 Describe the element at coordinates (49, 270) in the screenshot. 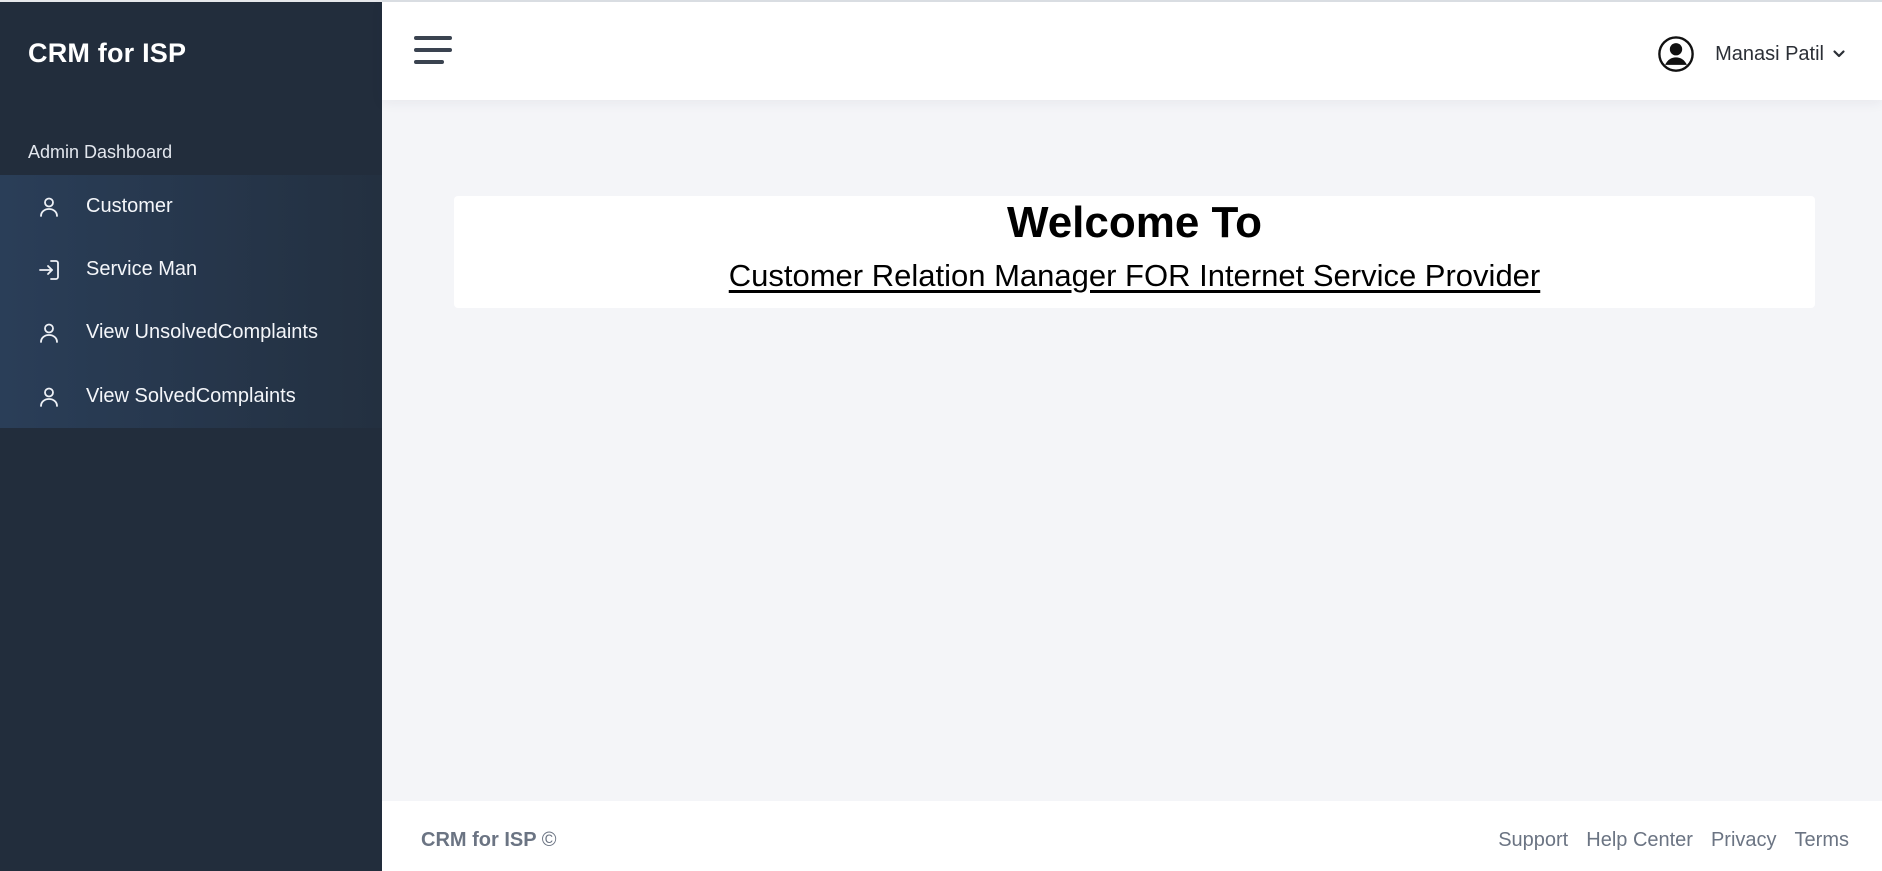

I see `sign-in-icon` at that location.